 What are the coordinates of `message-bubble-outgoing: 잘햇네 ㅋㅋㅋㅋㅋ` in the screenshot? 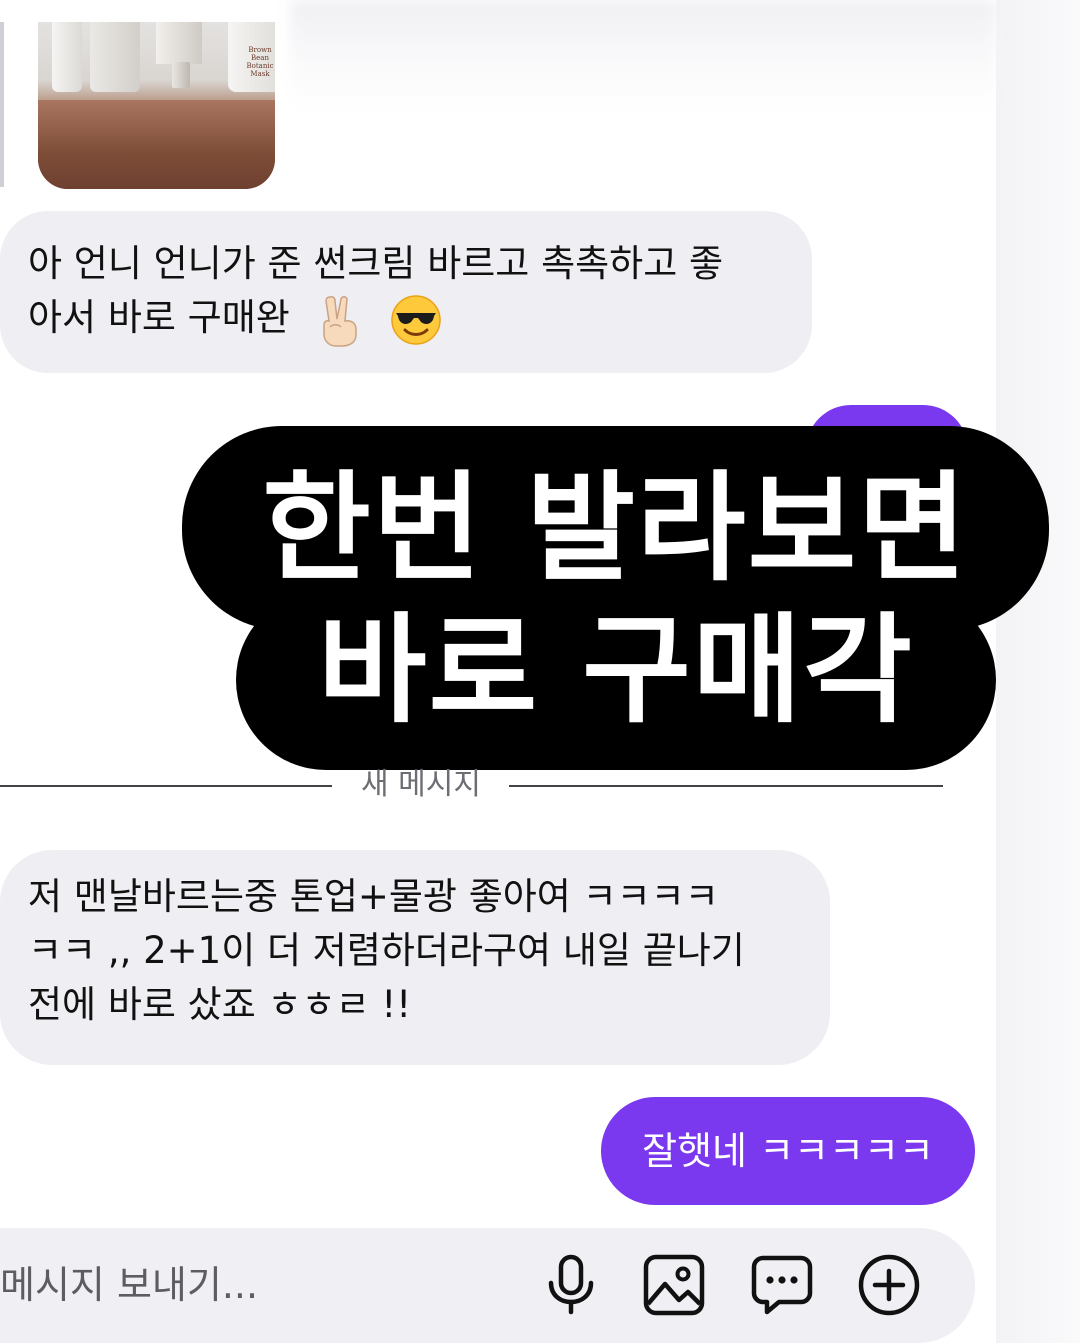 It's located at (788, 1151).